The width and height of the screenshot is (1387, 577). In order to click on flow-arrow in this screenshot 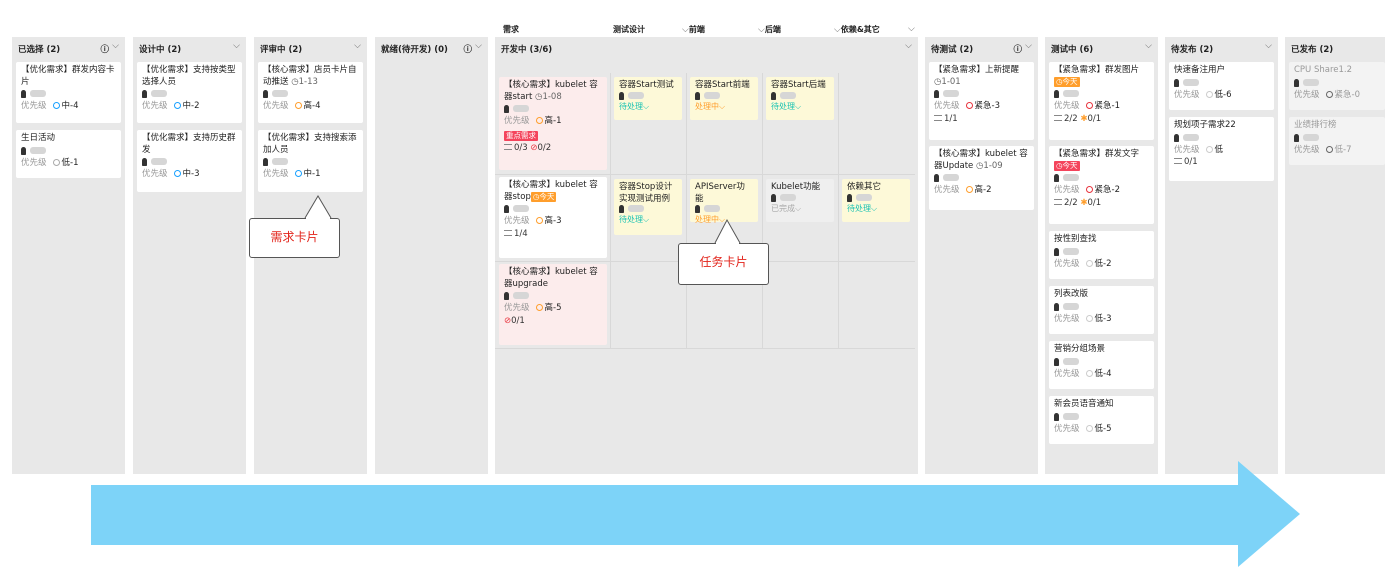, I will do `click(664, 515)`.